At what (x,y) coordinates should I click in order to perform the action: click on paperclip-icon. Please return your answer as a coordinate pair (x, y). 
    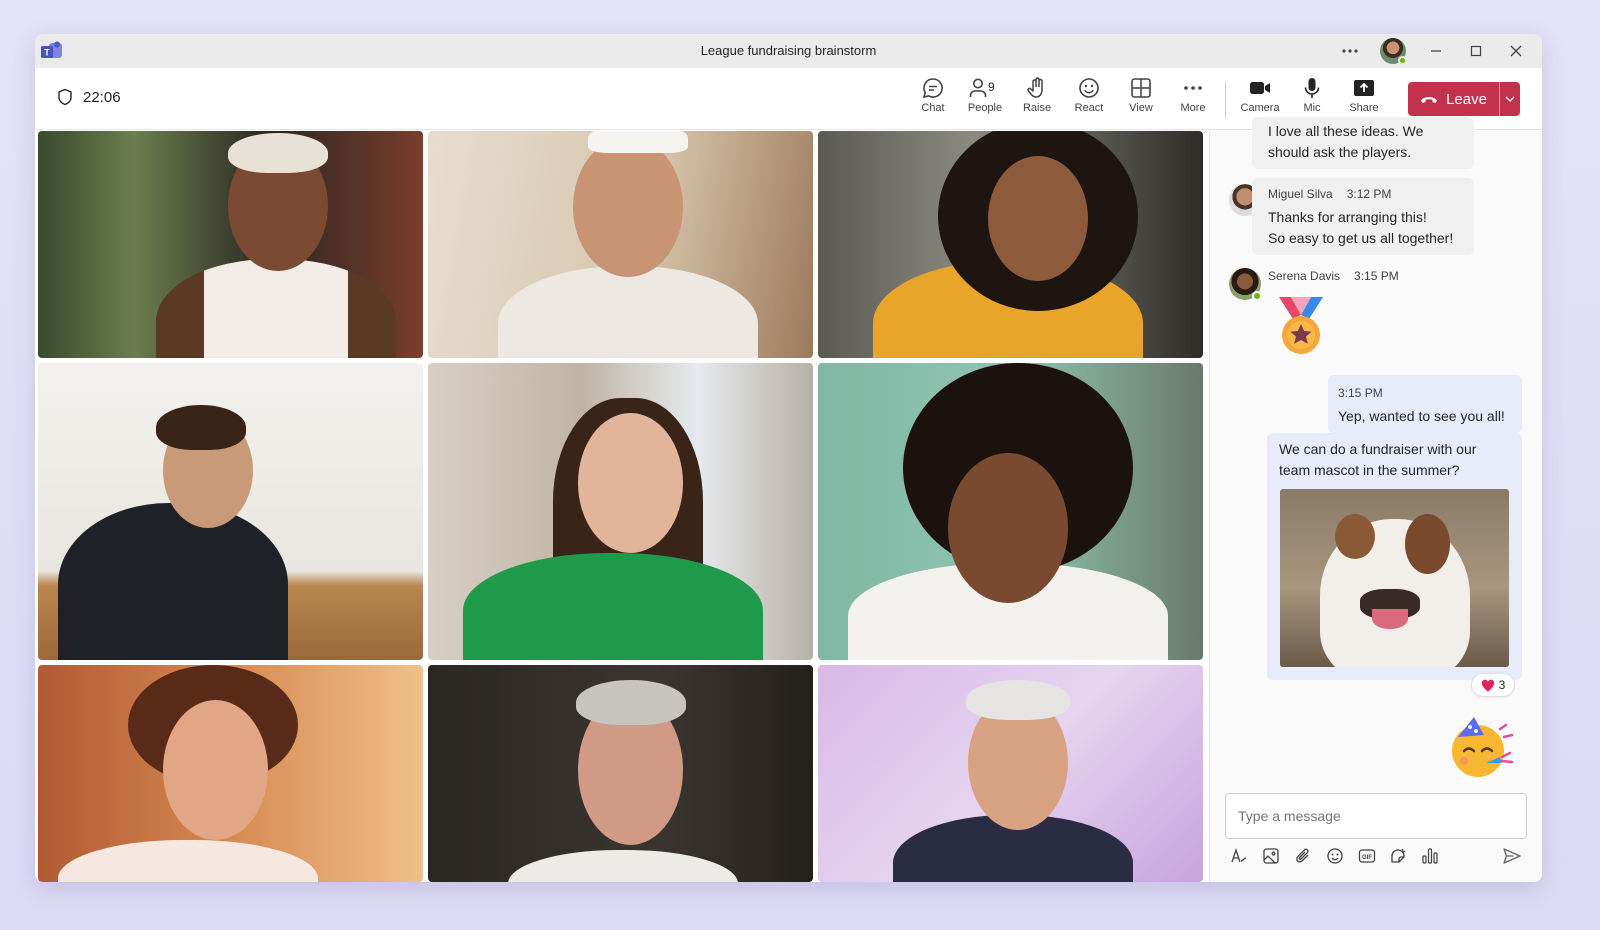
    Looking at the image, I should click on (1302, 855).